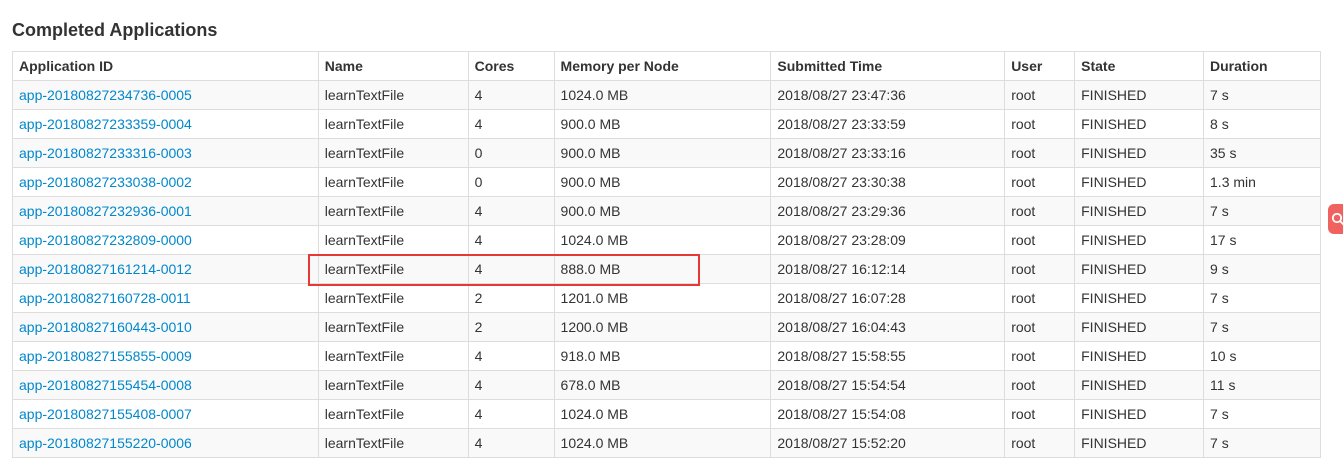 The height and width of the screenshot is (471, 1343). Describe the element at coordinates (105, 124) in the screenshot. I see `application-id-link: app-20180827233359-0004` at that location.